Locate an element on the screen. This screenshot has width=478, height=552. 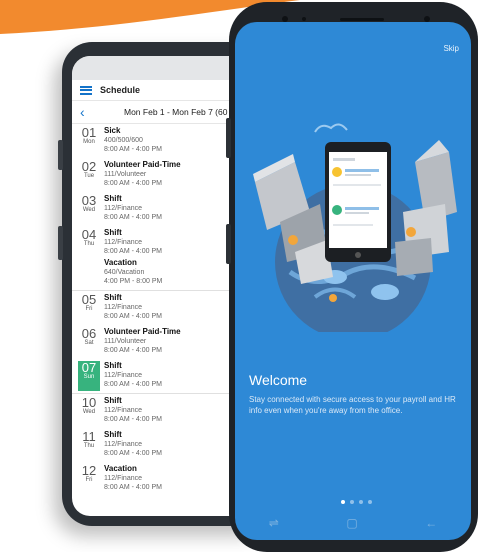
day-date-badge: 02 Tue is located at coordinates (89, 175).